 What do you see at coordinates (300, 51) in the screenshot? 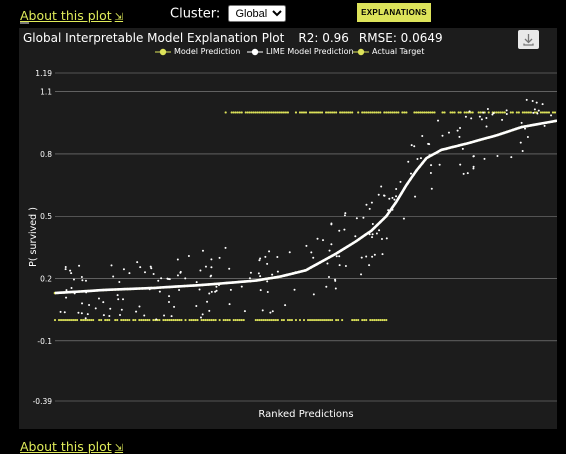
I see `legend-lime-prediction: LIME Model Prediction` at bounding box center [300, 51].